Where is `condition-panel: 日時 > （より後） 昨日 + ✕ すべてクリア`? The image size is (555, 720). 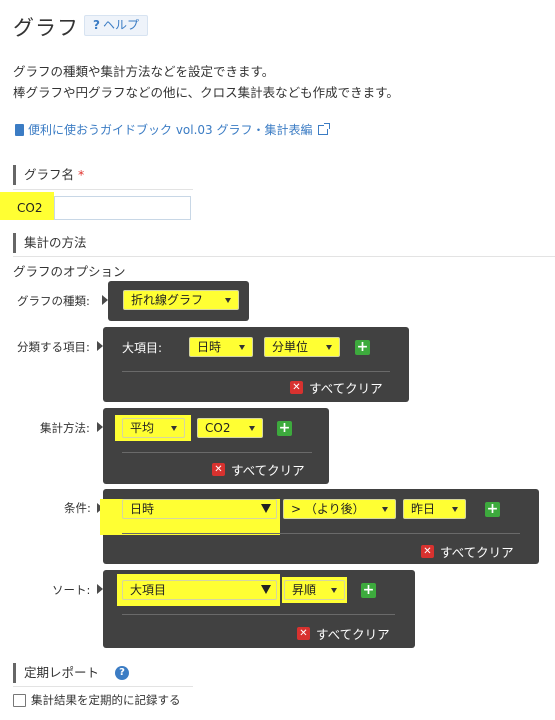 condition-panel: 日時 > （より後） 昨日 + ✕ すべてクリア is located at coordinates (319, 526).